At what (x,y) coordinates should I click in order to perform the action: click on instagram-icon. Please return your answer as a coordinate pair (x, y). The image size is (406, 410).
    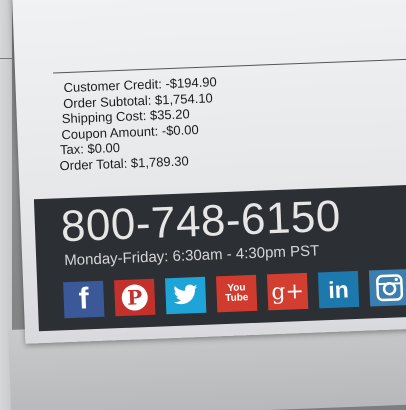
    Looking at the image, I should click on (387, 287).